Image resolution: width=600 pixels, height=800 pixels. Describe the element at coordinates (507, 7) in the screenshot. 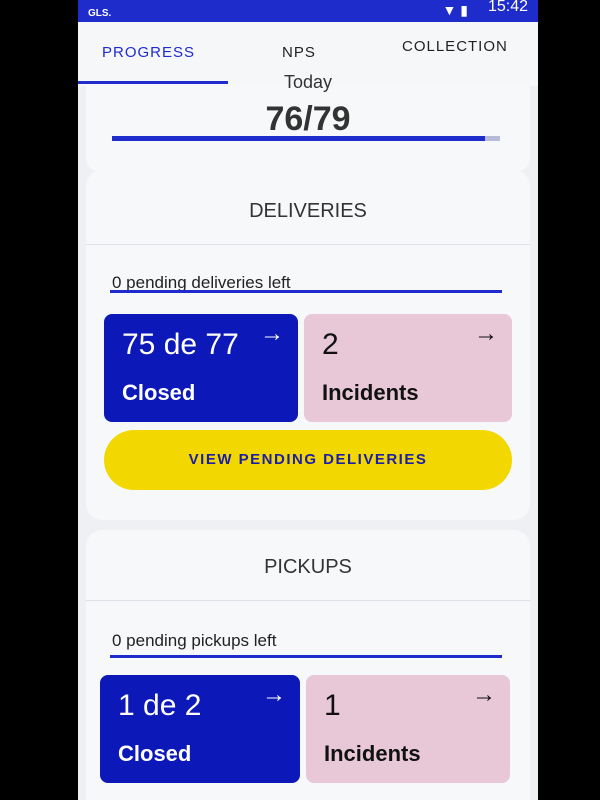

I see `status-time: 15:42` at that location.